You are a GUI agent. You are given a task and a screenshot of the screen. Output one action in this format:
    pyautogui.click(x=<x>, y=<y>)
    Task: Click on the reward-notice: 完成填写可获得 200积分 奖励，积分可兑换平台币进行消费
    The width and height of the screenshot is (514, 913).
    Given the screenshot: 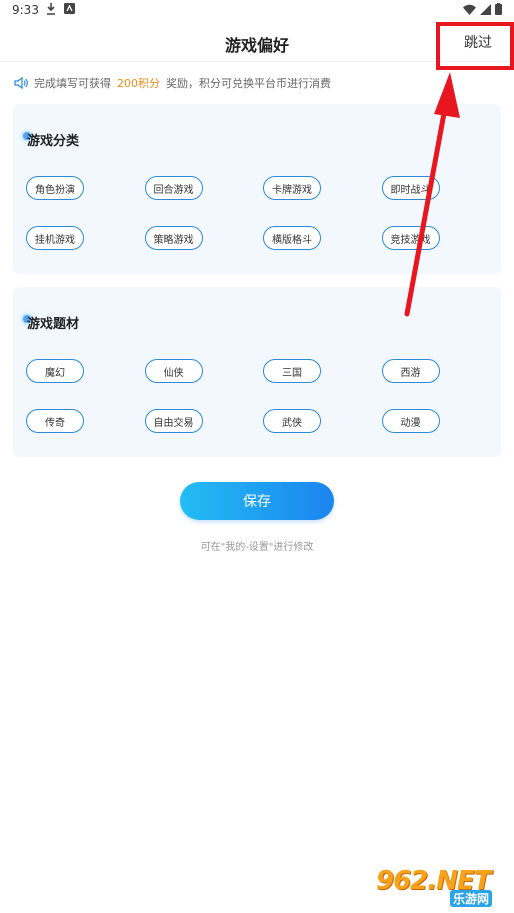 What is the action you would take?
    pyautogui.click(x=172, y=83)
    